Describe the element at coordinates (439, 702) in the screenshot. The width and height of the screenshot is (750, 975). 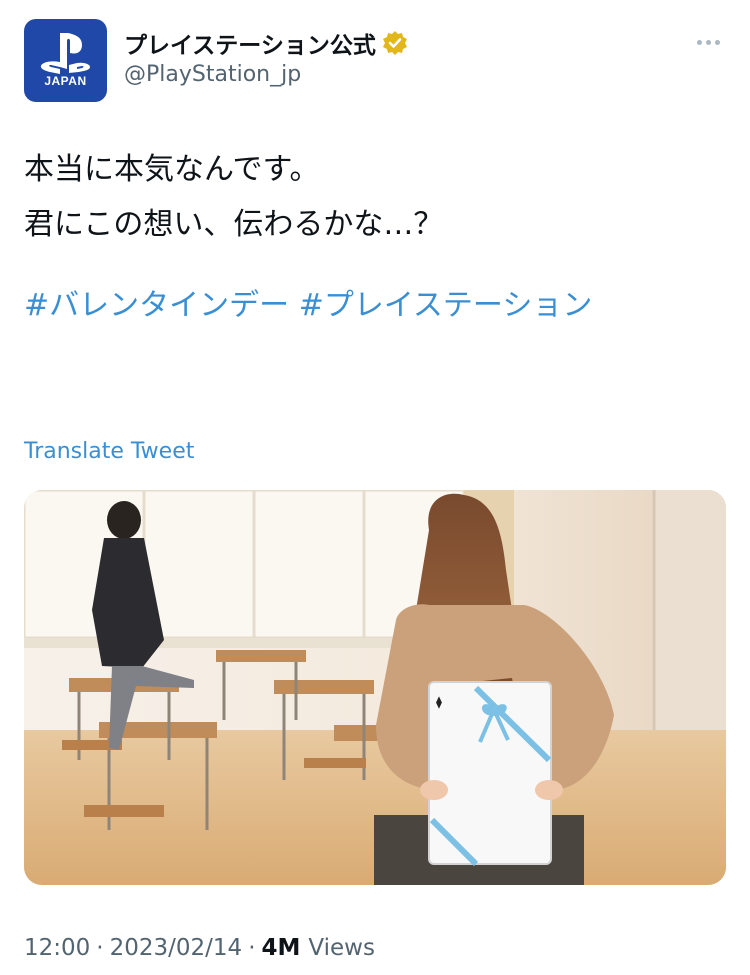
I see `playstation-logo-icon: ⧫` at that location.